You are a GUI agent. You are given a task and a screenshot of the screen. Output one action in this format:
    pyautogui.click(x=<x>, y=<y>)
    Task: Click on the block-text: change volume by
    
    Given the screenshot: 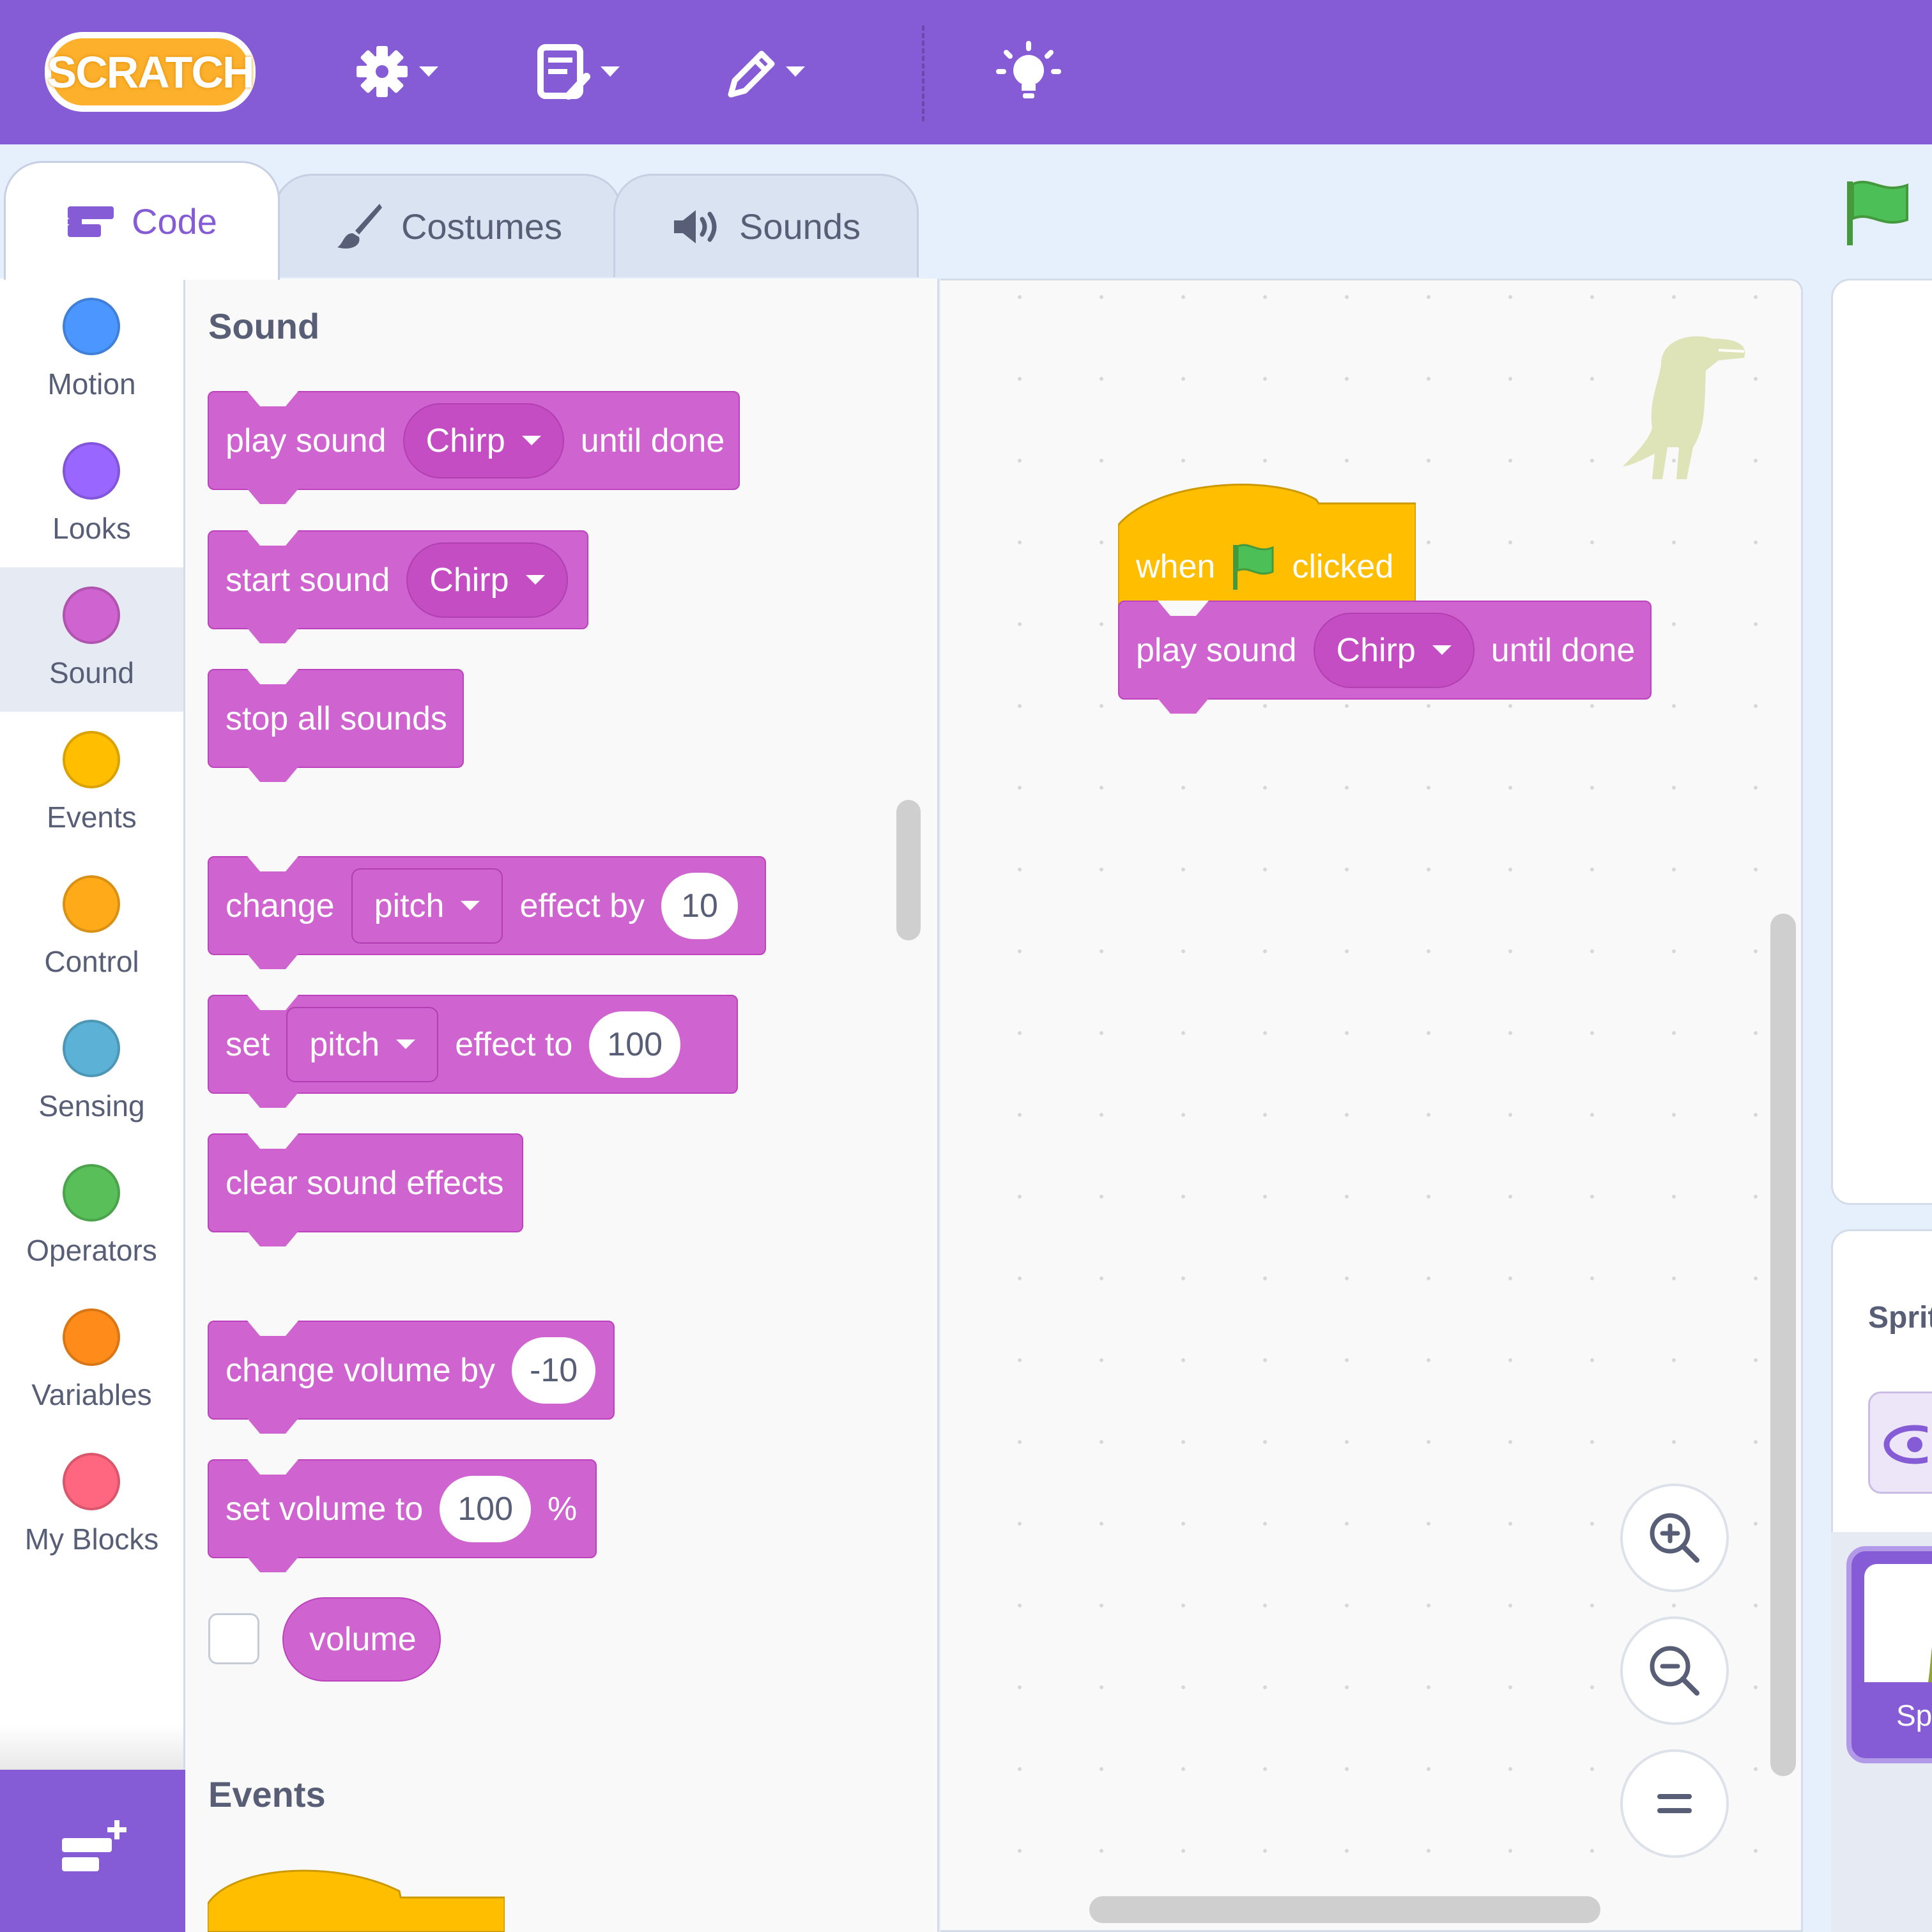 What is the action you would take?
    pyautogui.click(x=361, y=1370)
    